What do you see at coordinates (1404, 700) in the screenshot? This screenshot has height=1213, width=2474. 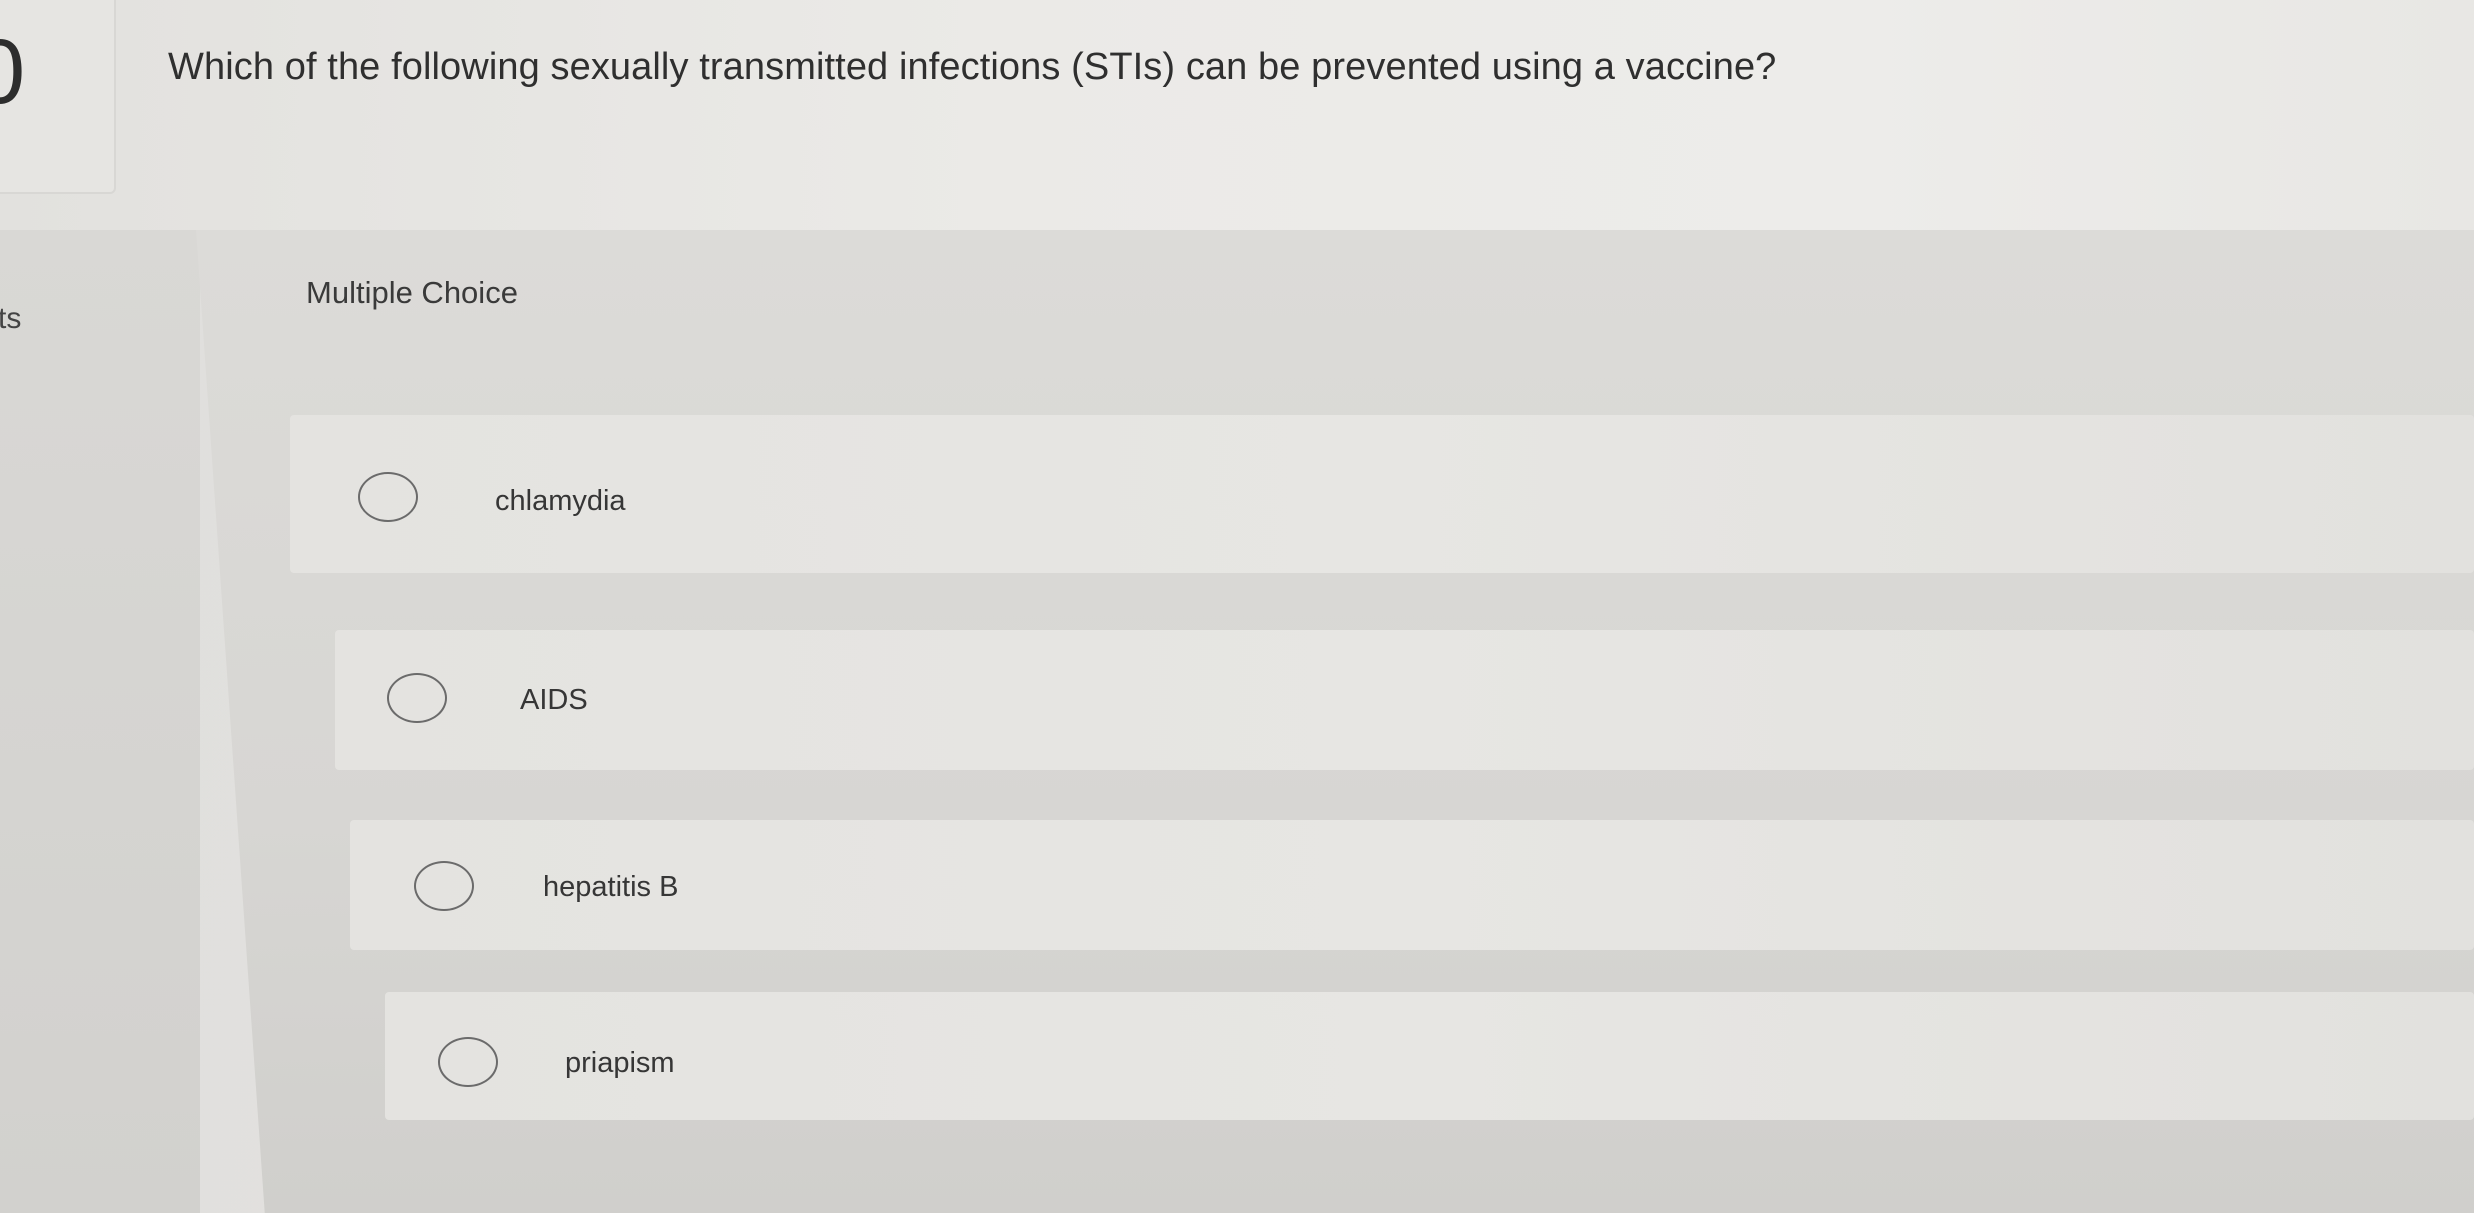 I see `answer-option-aids: AIDS` at bounding box center [1404, 700].